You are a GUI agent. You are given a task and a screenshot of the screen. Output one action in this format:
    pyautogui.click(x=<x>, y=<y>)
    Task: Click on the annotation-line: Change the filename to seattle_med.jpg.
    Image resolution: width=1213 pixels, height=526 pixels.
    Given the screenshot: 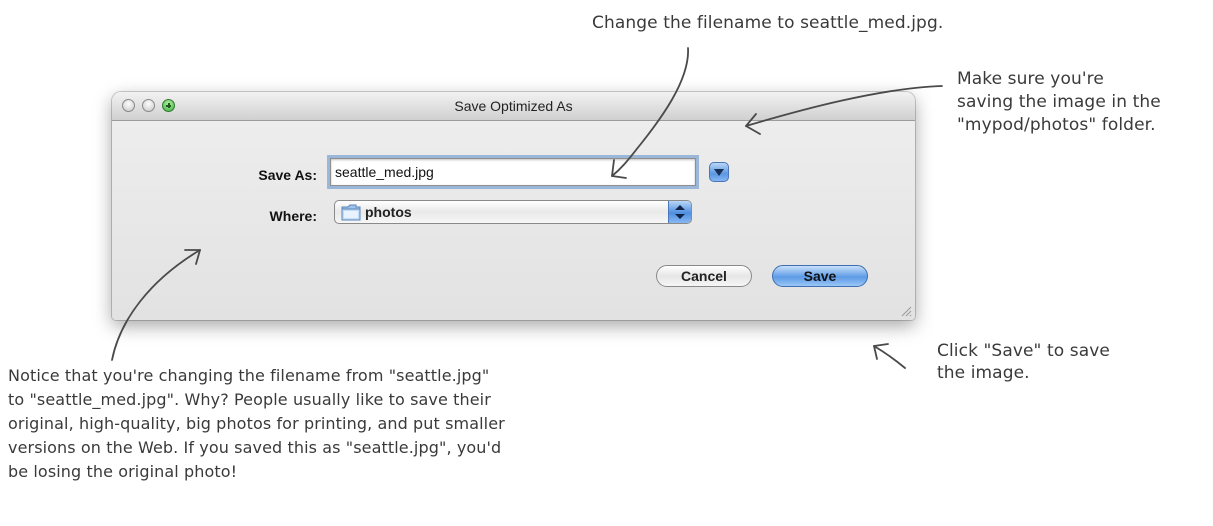 What is the action you would take?
    pyautogui.click(x=768, y=23)
    